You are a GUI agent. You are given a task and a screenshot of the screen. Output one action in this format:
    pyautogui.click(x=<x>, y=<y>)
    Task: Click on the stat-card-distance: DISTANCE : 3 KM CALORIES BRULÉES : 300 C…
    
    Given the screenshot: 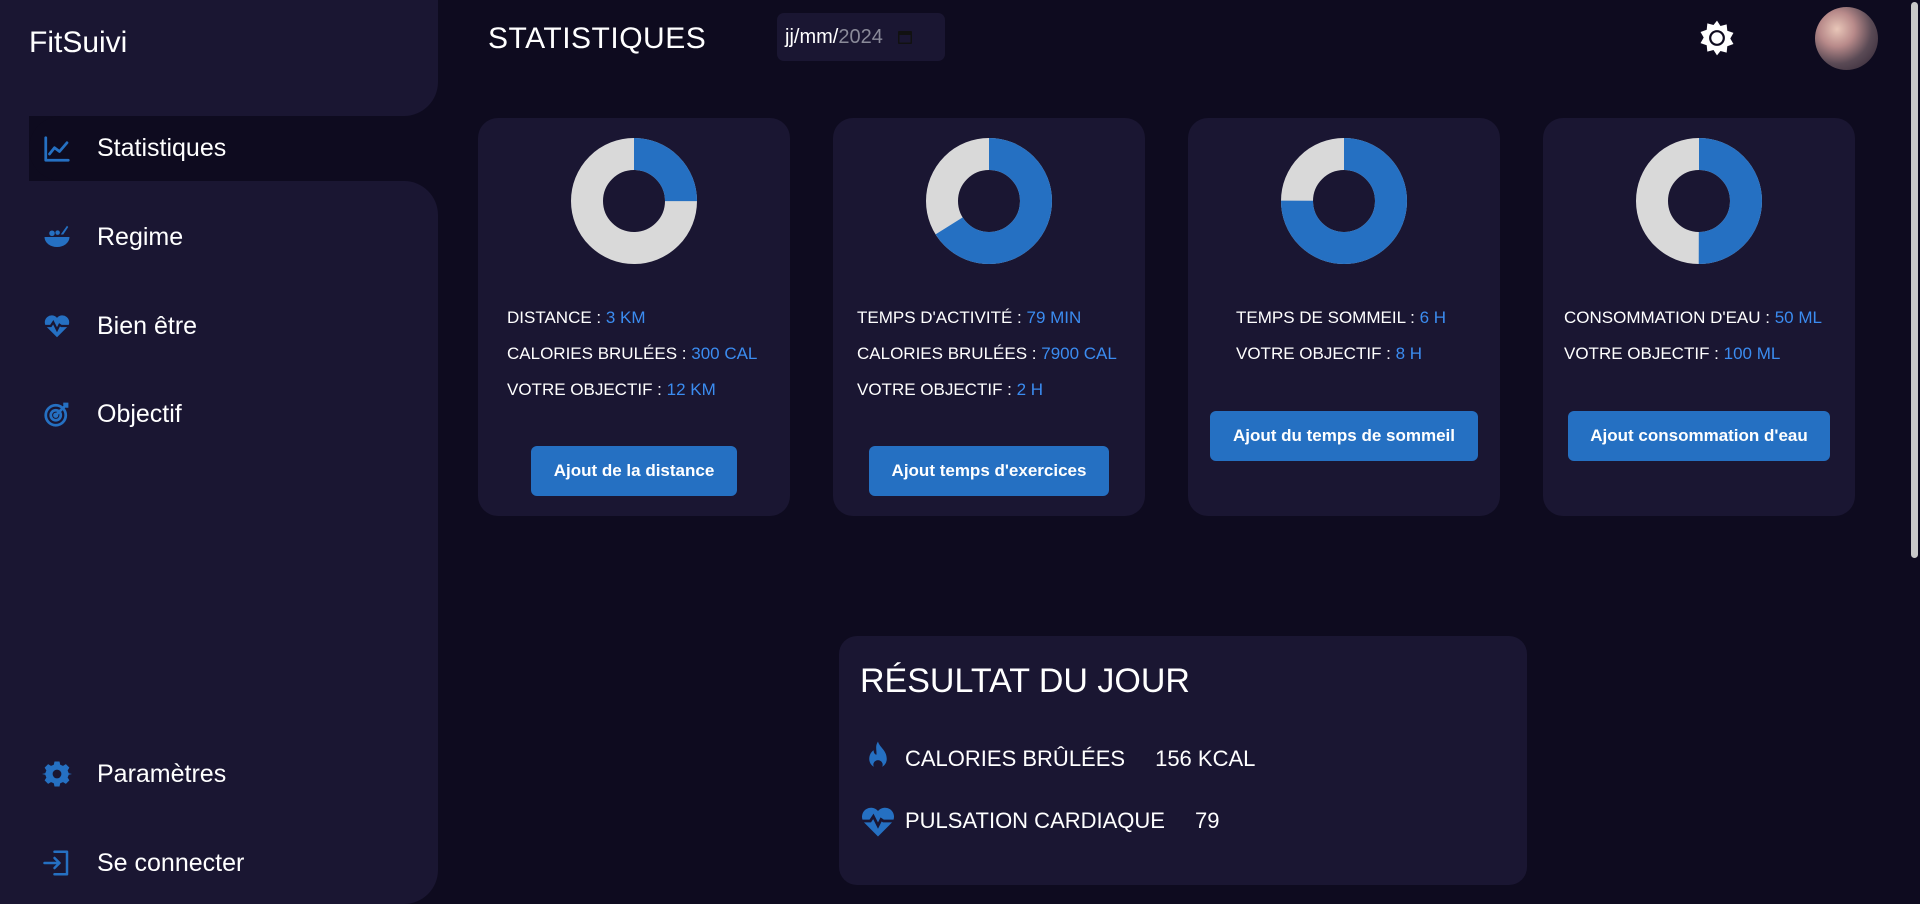 What is the action you would take?
    pyautogui.click(x=634, y=317)
    